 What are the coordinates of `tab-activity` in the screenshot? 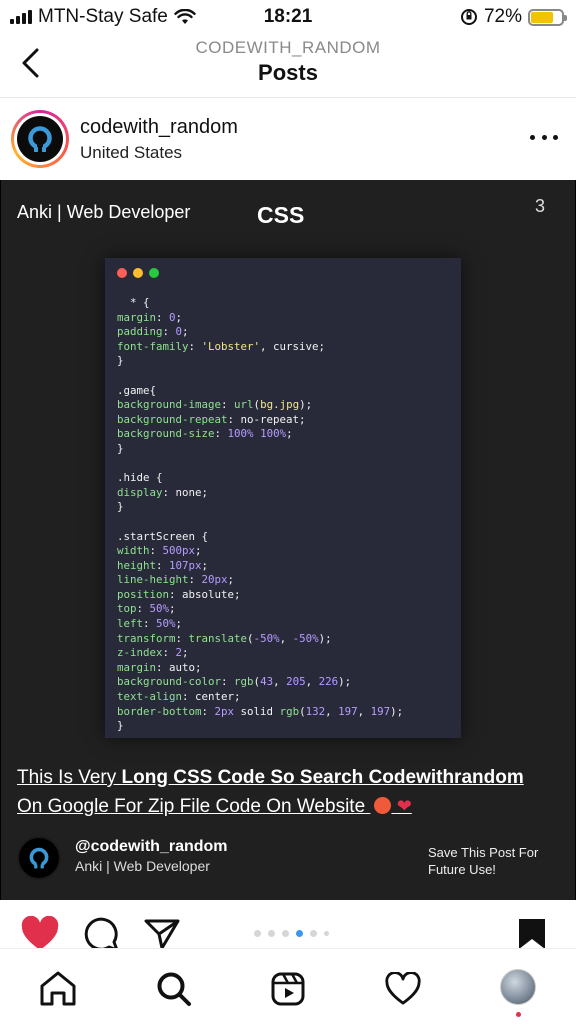 It's located at (403, 989).